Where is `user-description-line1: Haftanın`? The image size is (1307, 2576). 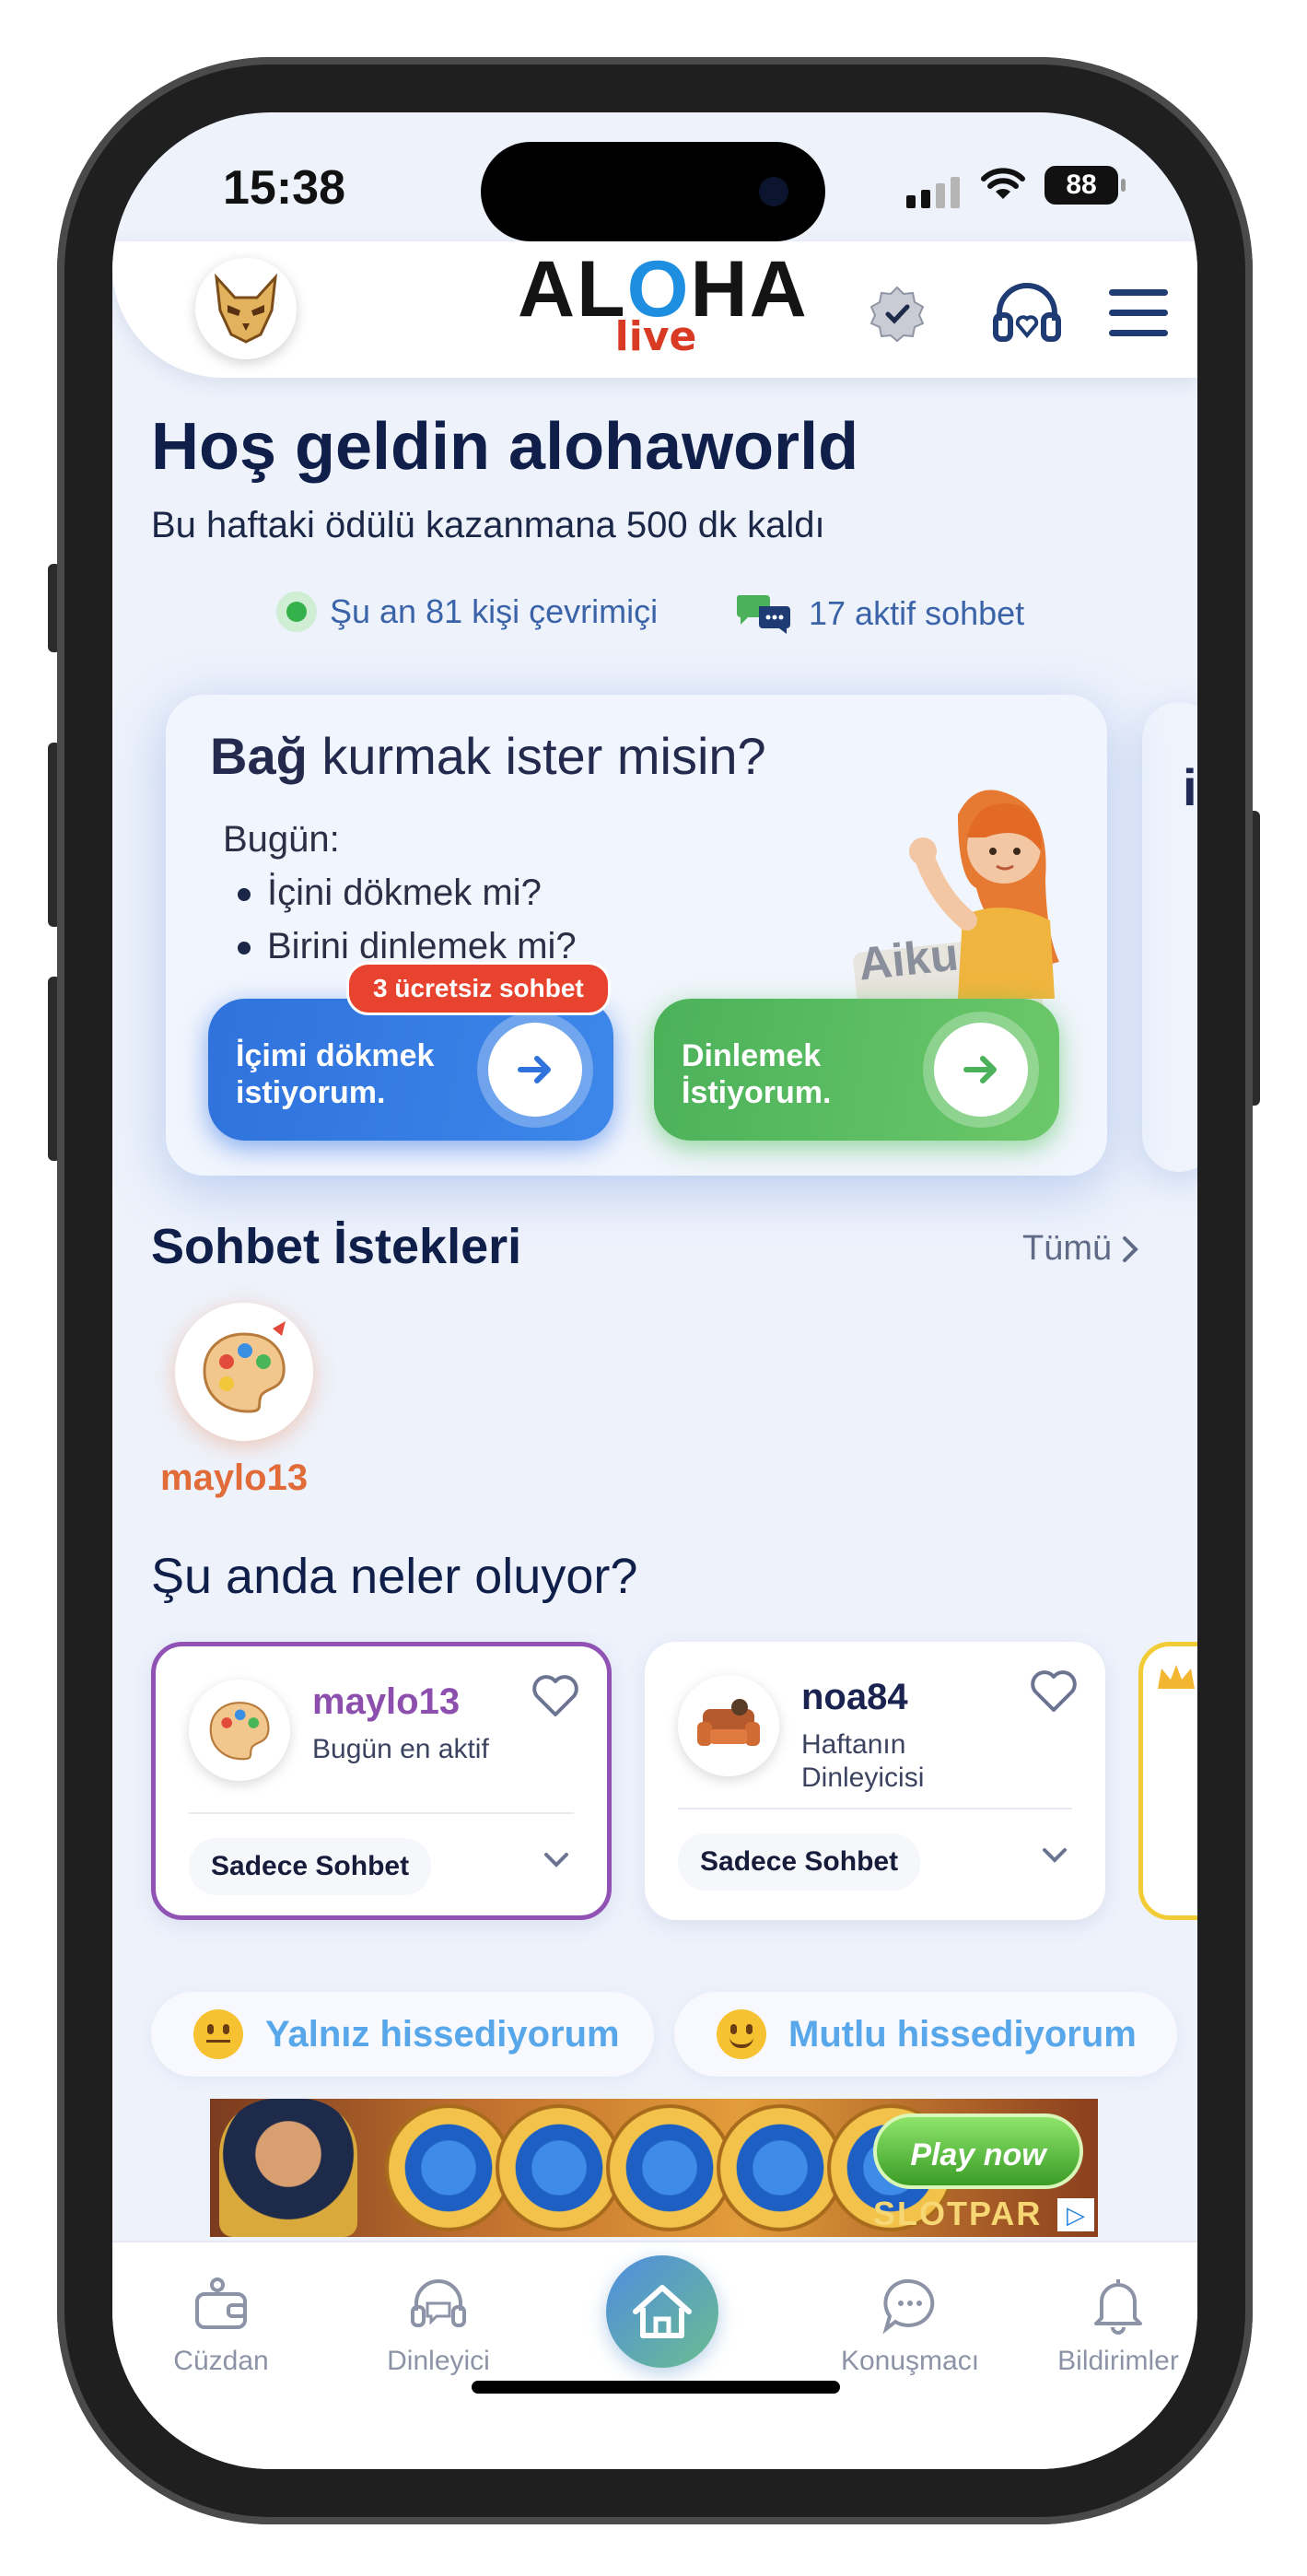 user-description-line1: Haftanın is located at coordinates (854, 1744).